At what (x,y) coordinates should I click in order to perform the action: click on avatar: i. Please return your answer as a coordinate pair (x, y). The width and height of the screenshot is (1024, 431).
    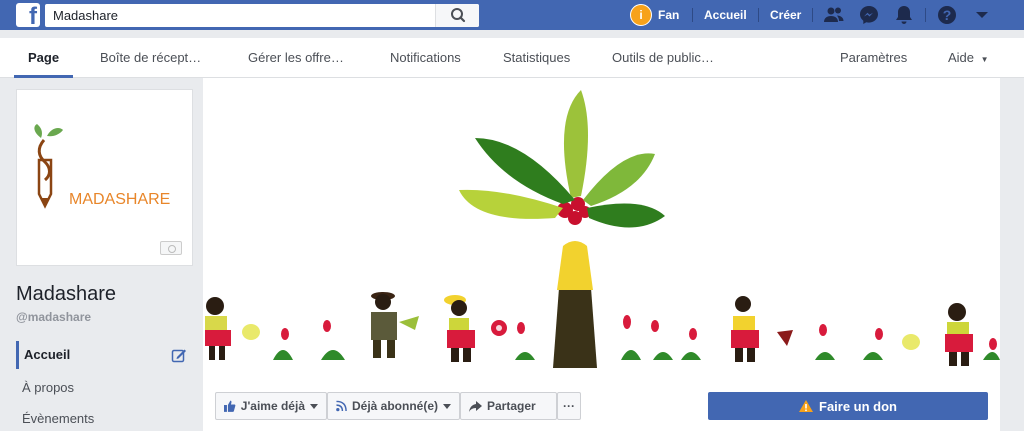
    Looking at the image, I should click on (641, 15).